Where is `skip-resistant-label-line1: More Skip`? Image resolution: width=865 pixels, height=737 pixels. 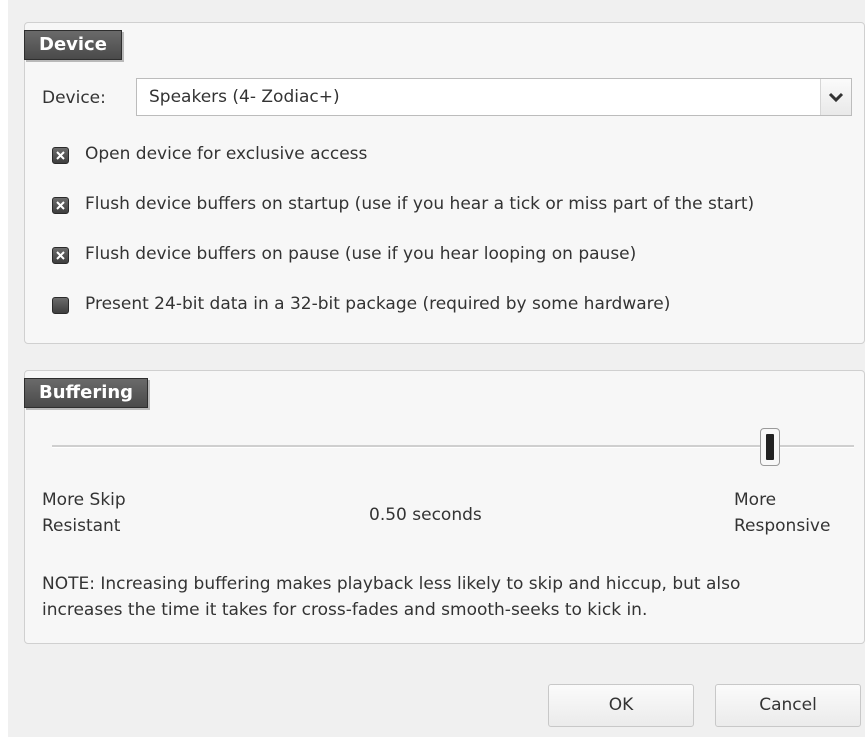 skip-resistant-label-line1: More Skip is located at coordinates (84, 500).